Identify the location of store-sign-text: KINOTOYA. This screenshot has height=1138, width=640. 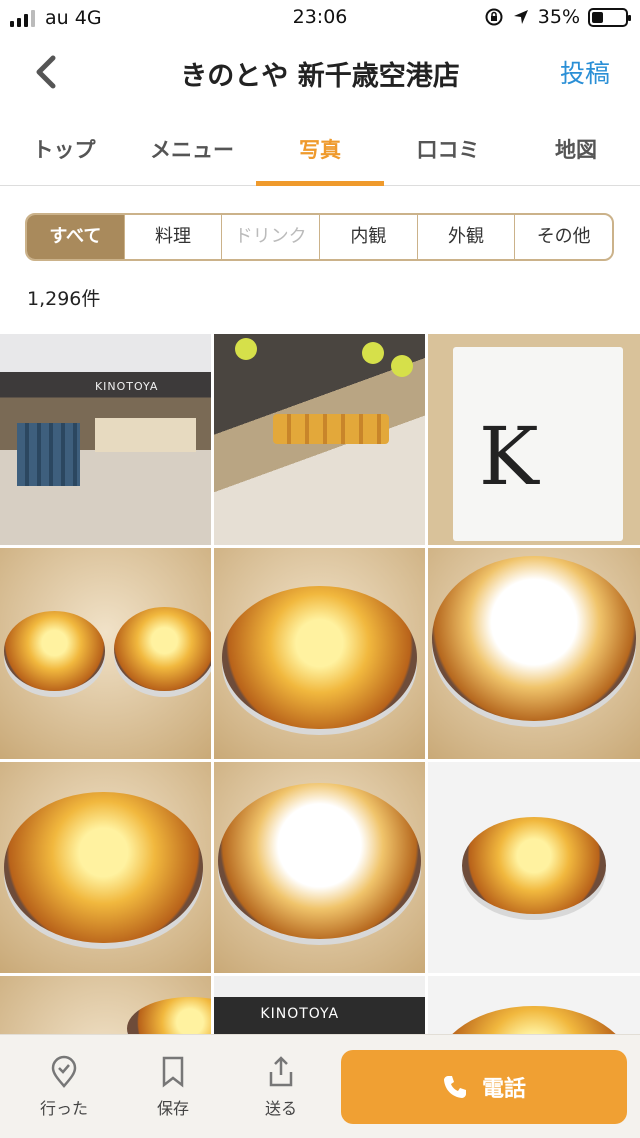
(126, 387).